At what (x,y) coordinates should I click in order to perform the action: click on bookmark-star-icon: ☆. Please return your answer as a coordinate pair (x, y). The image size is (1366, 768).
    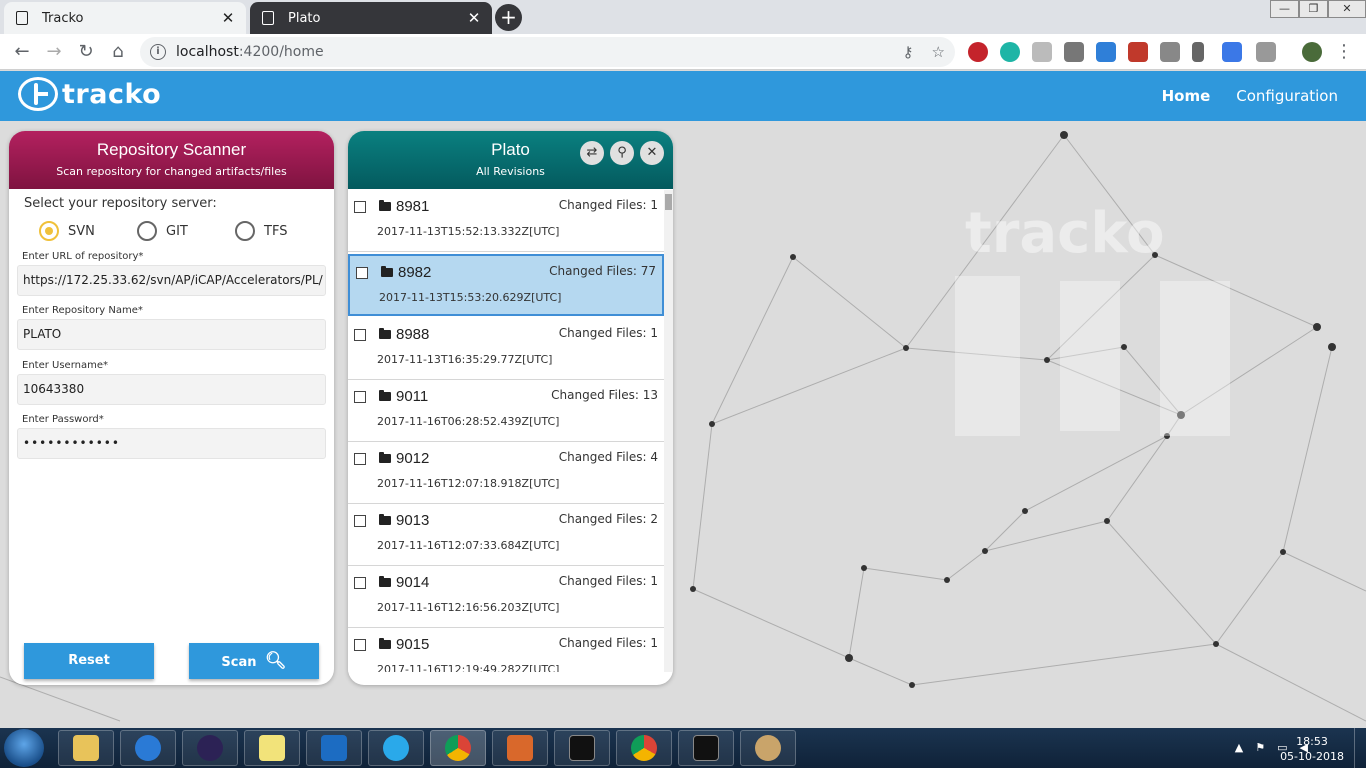
    Looking at the image, I should click on (938, 52).